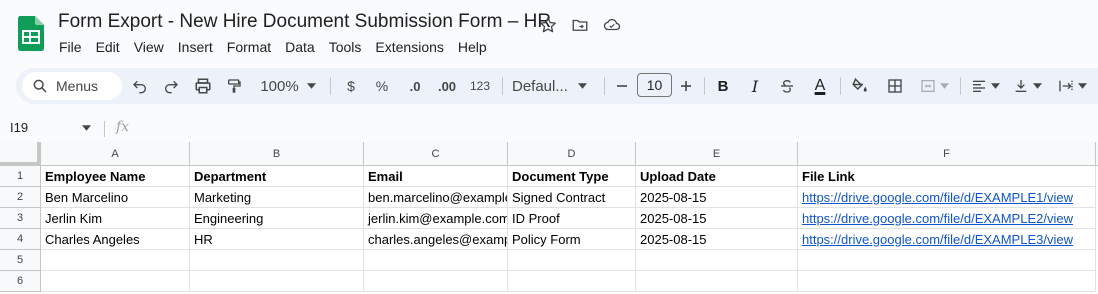  I want to click on font-size-input: 10, so click(654, 85).